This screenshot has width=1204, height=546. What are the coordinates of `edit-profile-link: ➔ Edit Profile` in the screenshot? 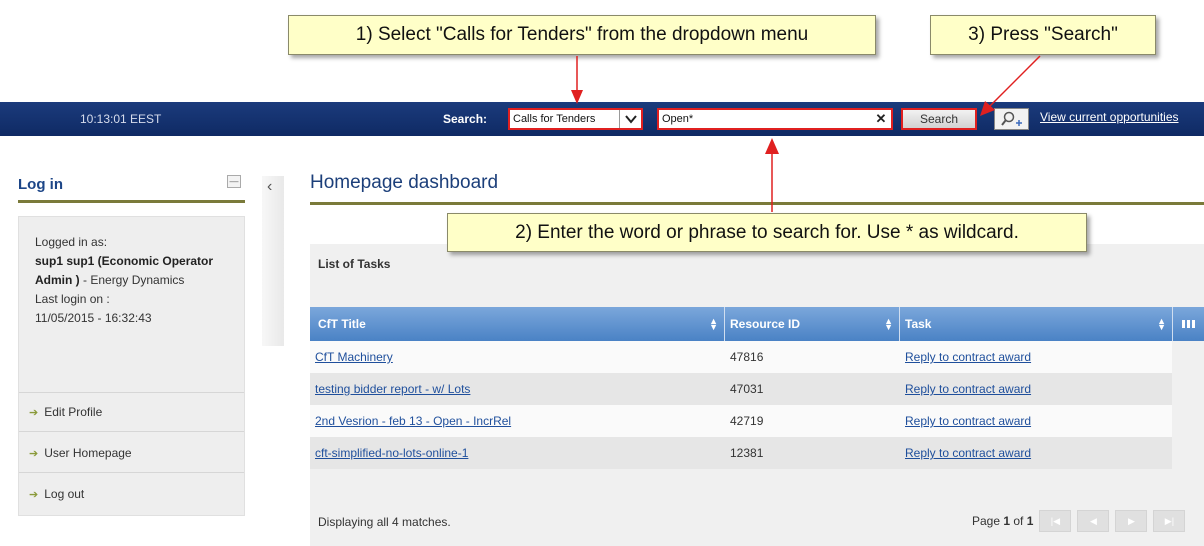 It's located at (65, 412).